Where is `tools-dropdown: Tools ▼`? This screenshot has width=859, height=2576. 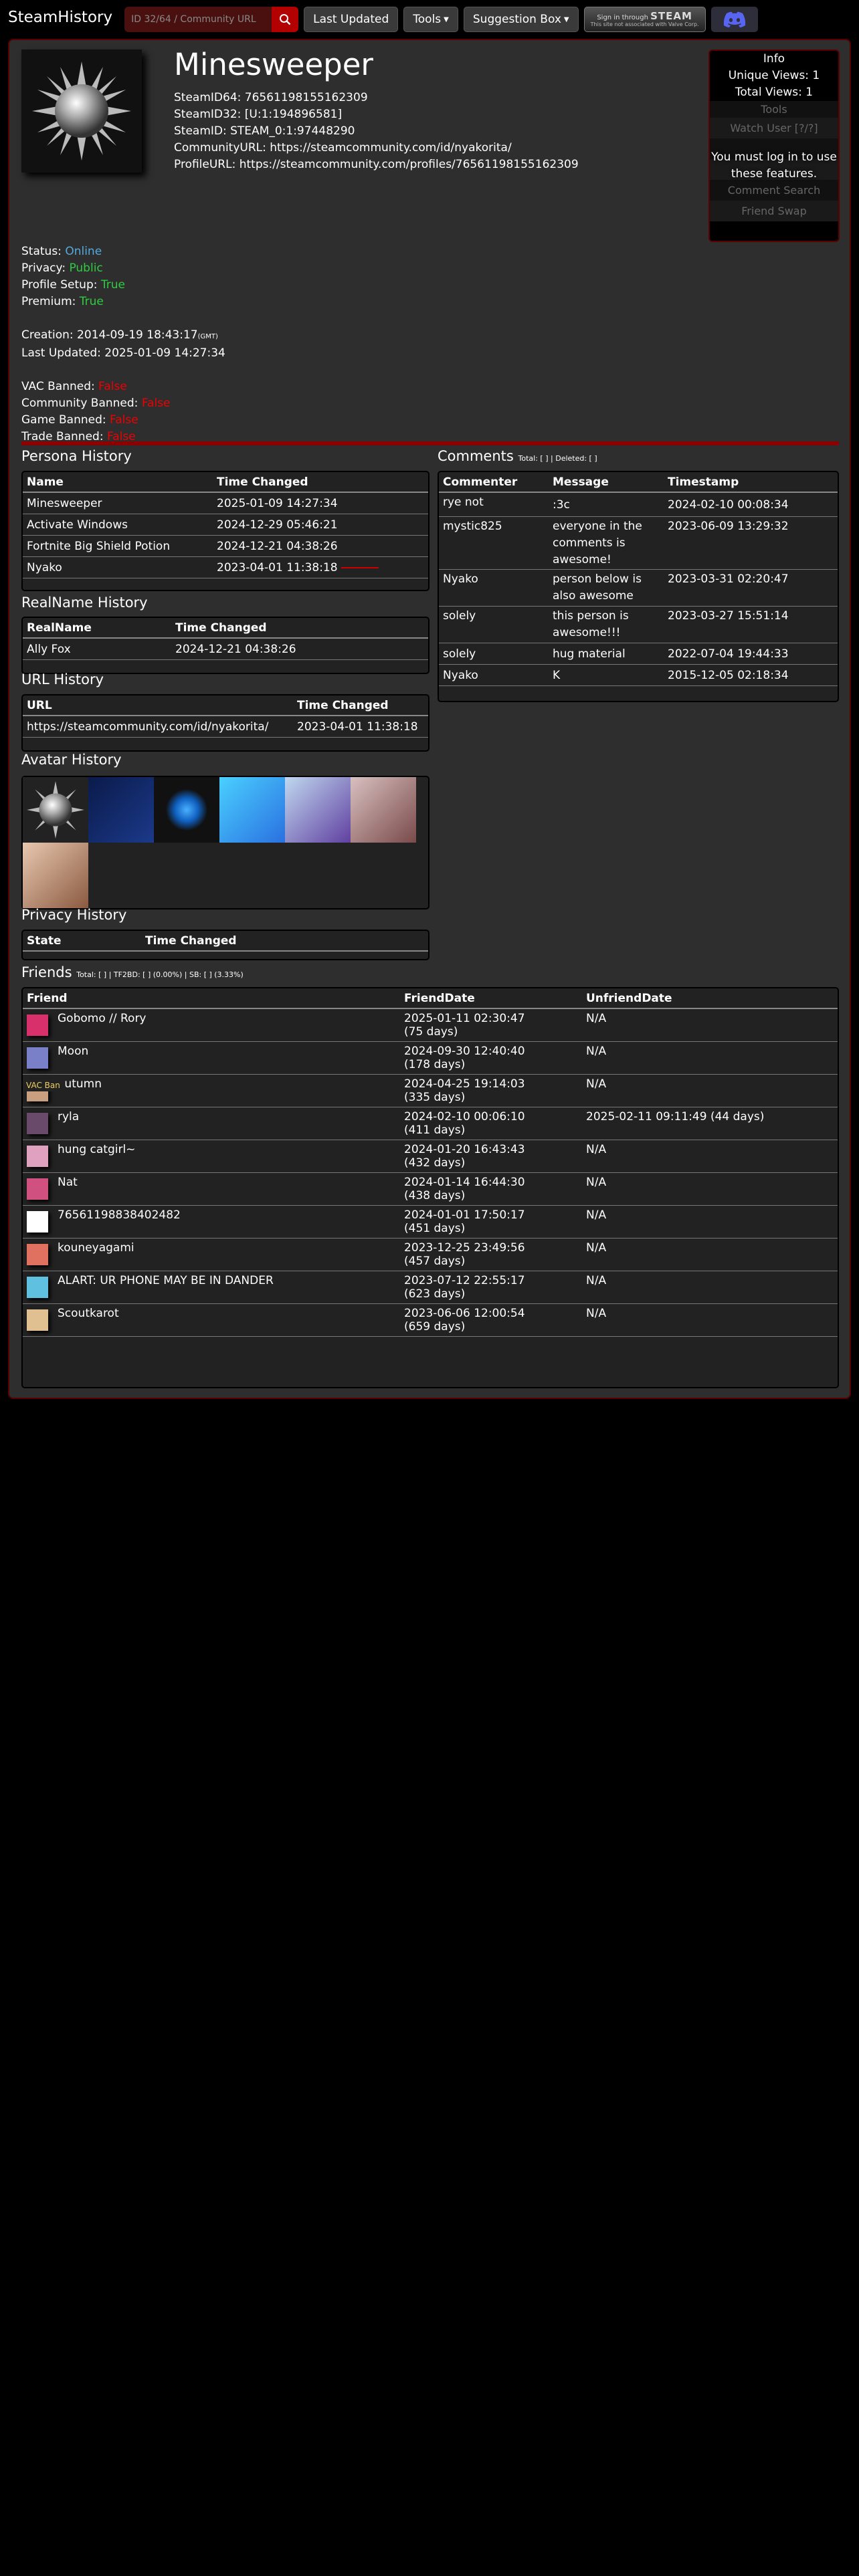
tools-dropdown: Tools ▼ is located at coordinates (431, 19).